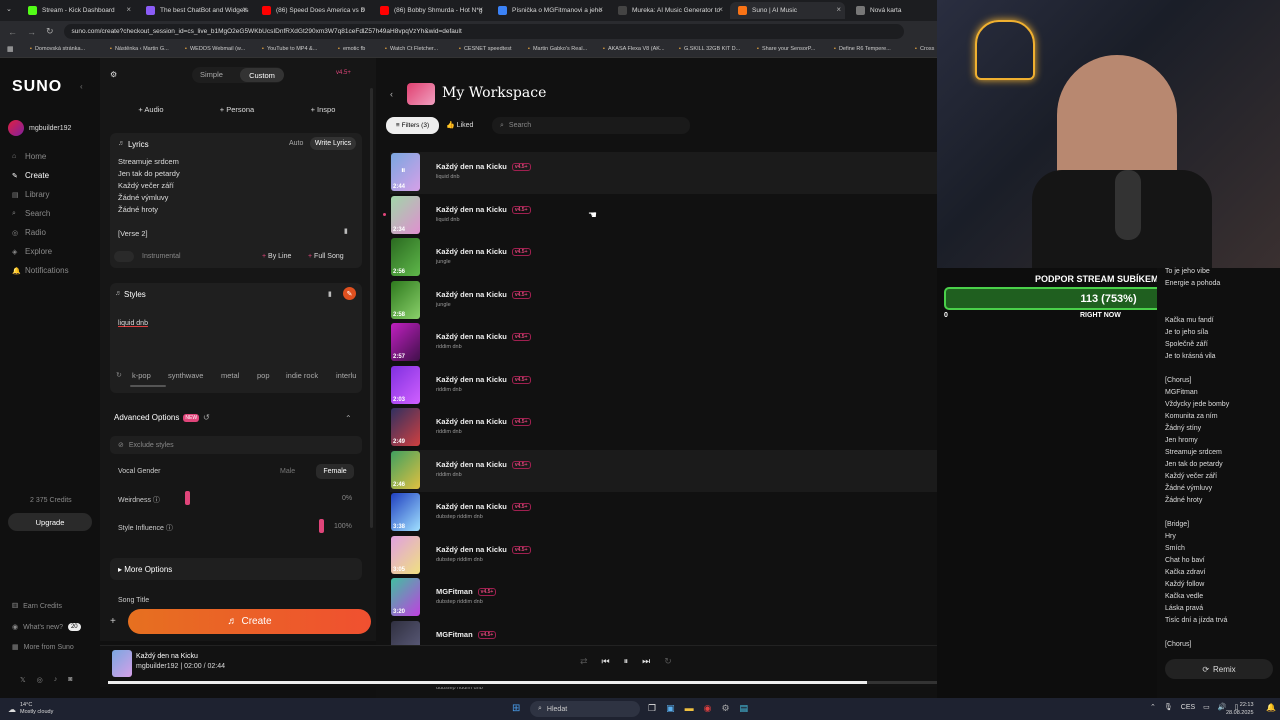 The width and height of the screenshot is (1280, 720). Describe the element at coordinates (9, 9) in the screenshot. I see `tab-menu-icon: ⌄` at that location.